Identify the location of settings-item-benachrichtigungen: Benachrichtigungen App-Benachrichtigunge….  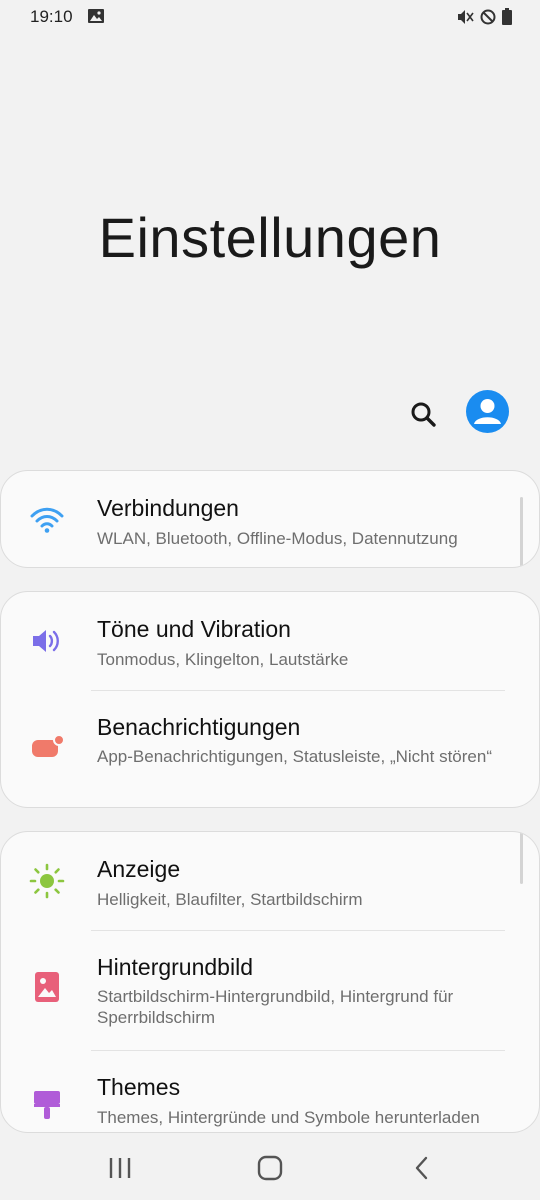
(270, 748).